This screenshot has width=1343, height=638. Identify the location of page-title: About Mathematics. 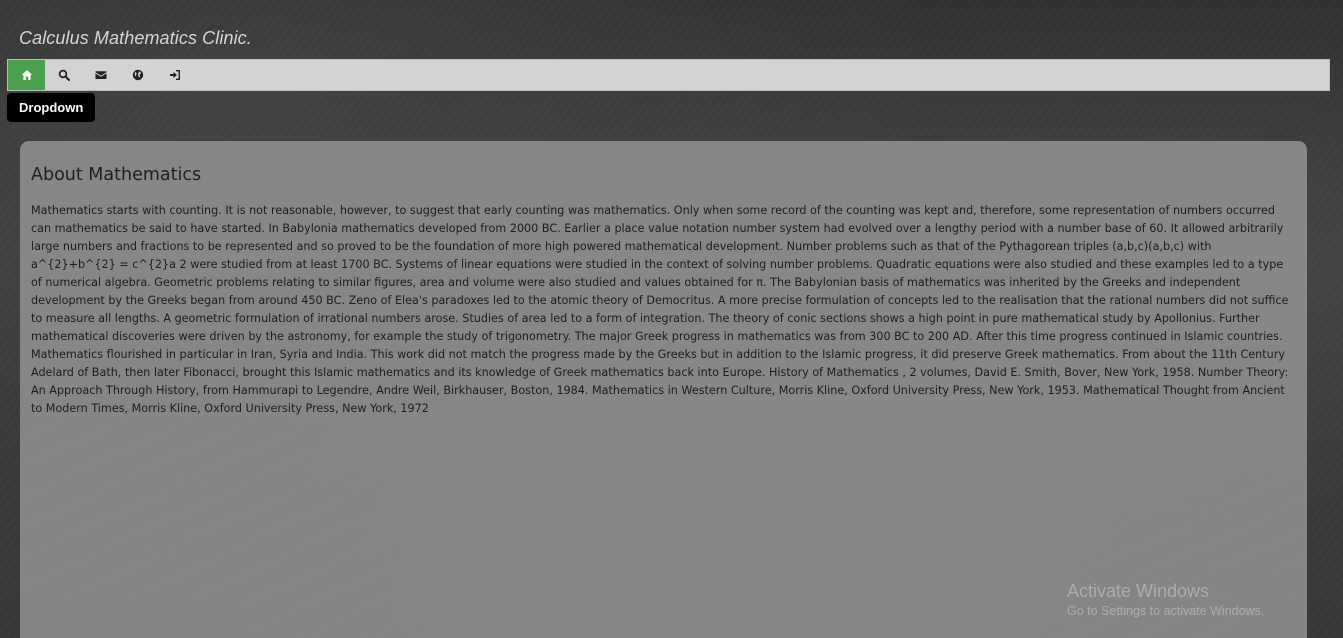
(116, 175).